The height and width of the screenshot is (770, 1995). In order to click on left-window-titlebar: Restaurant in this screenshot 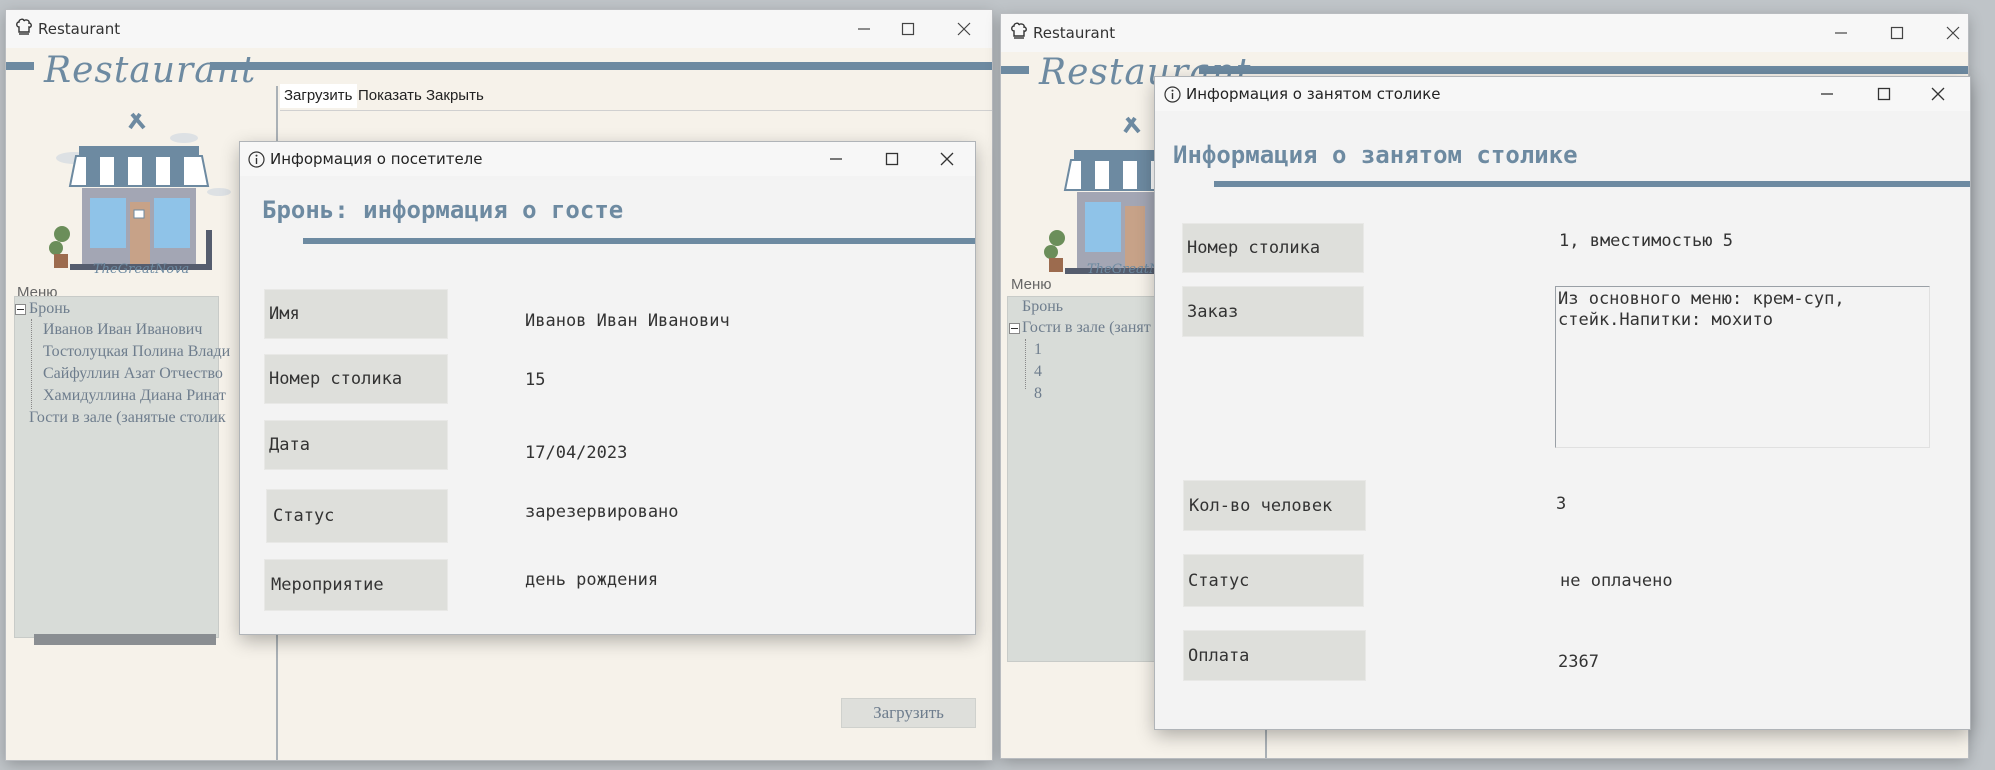, I will do `click(499, 29)`.